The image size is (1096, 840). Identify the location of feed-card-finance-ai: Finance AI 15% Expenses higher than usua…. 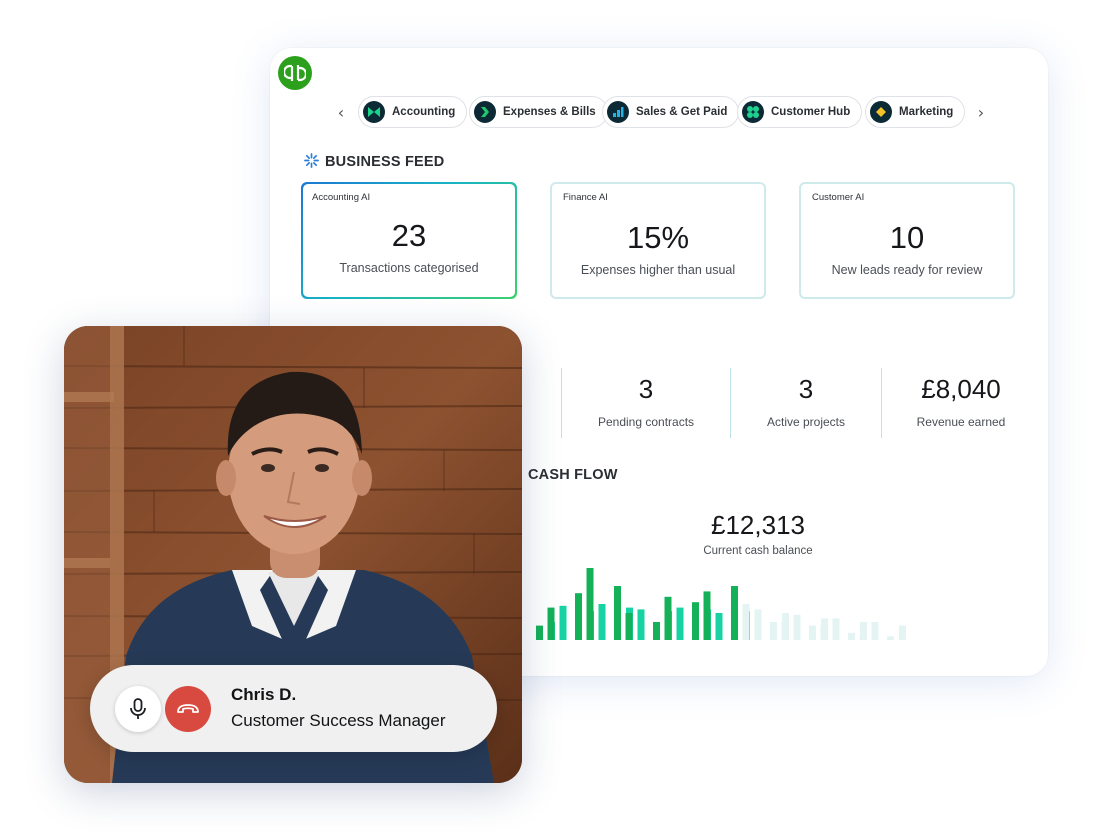
(658, 240).